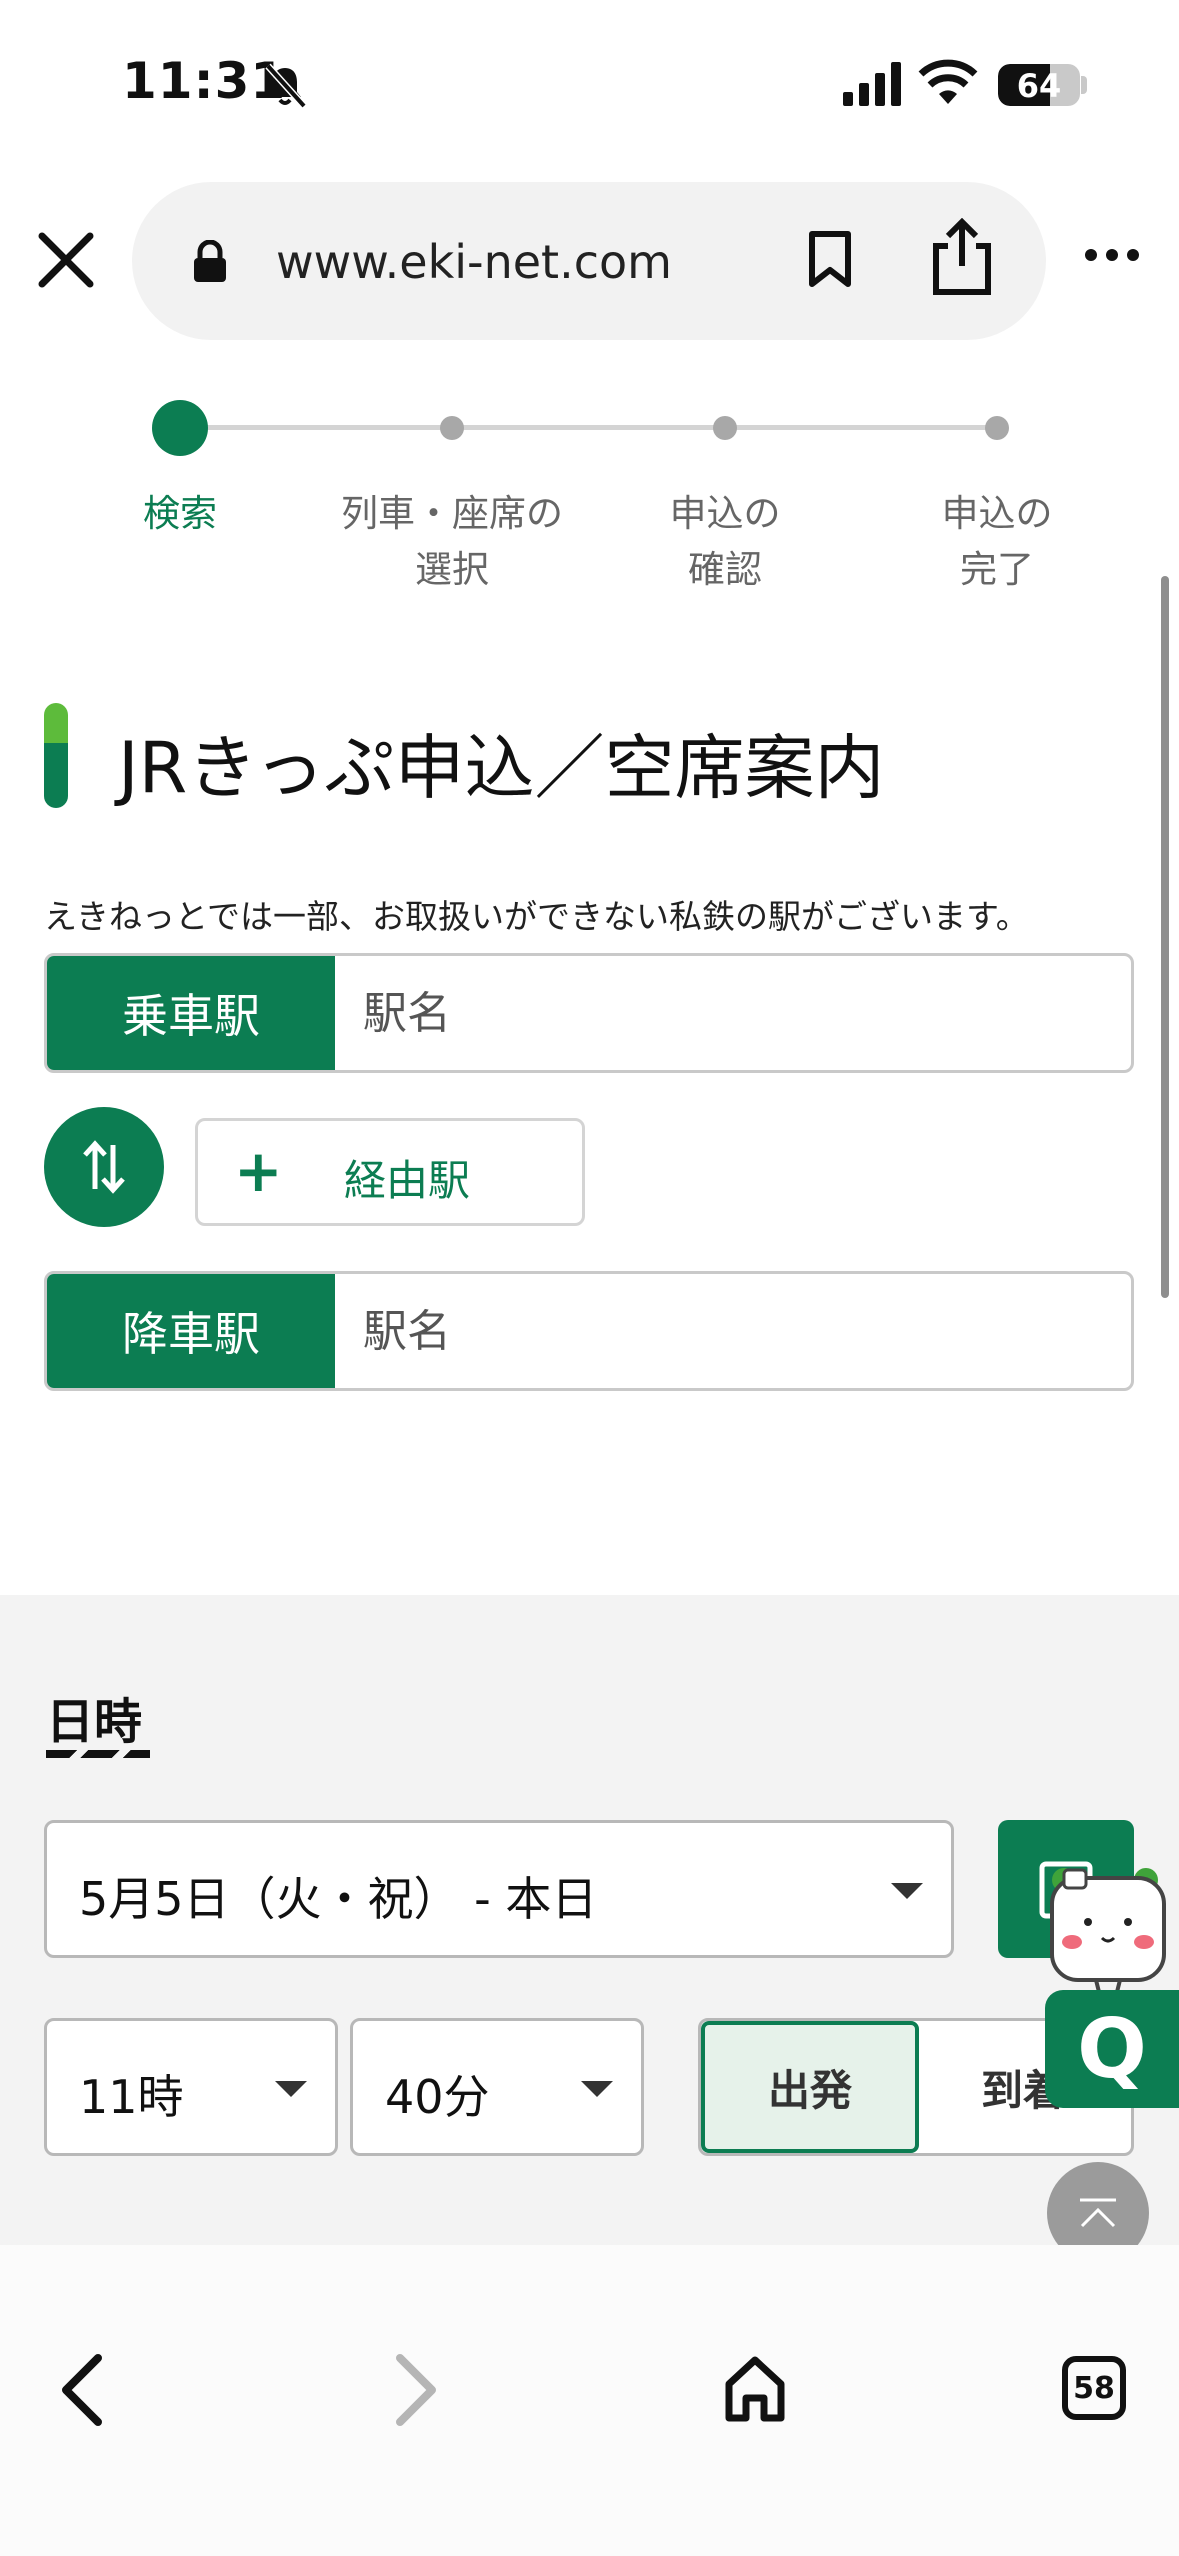 Image resolution: width=1179 pixels, height=2556 pixels. Describe the element at coordinates (962, 257) in the screenshot. I see `share-icon` at that location.